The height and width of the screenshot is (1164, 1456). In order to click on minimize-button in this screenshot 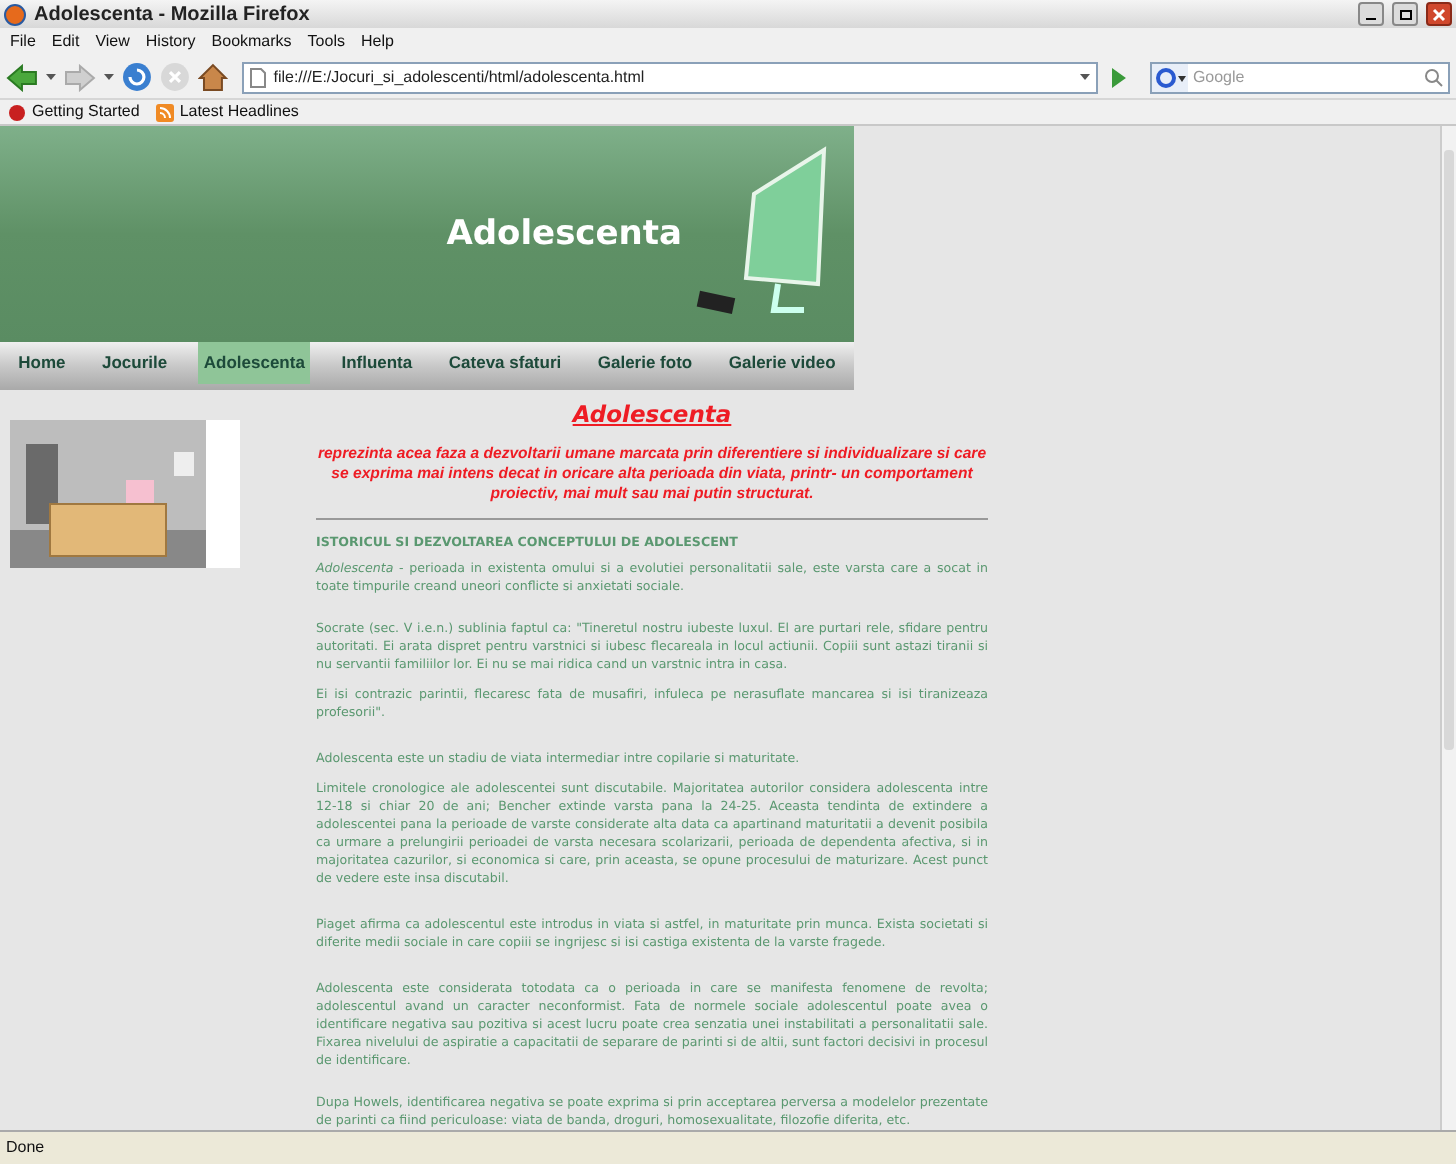, I will do `click(1371, 14)`.